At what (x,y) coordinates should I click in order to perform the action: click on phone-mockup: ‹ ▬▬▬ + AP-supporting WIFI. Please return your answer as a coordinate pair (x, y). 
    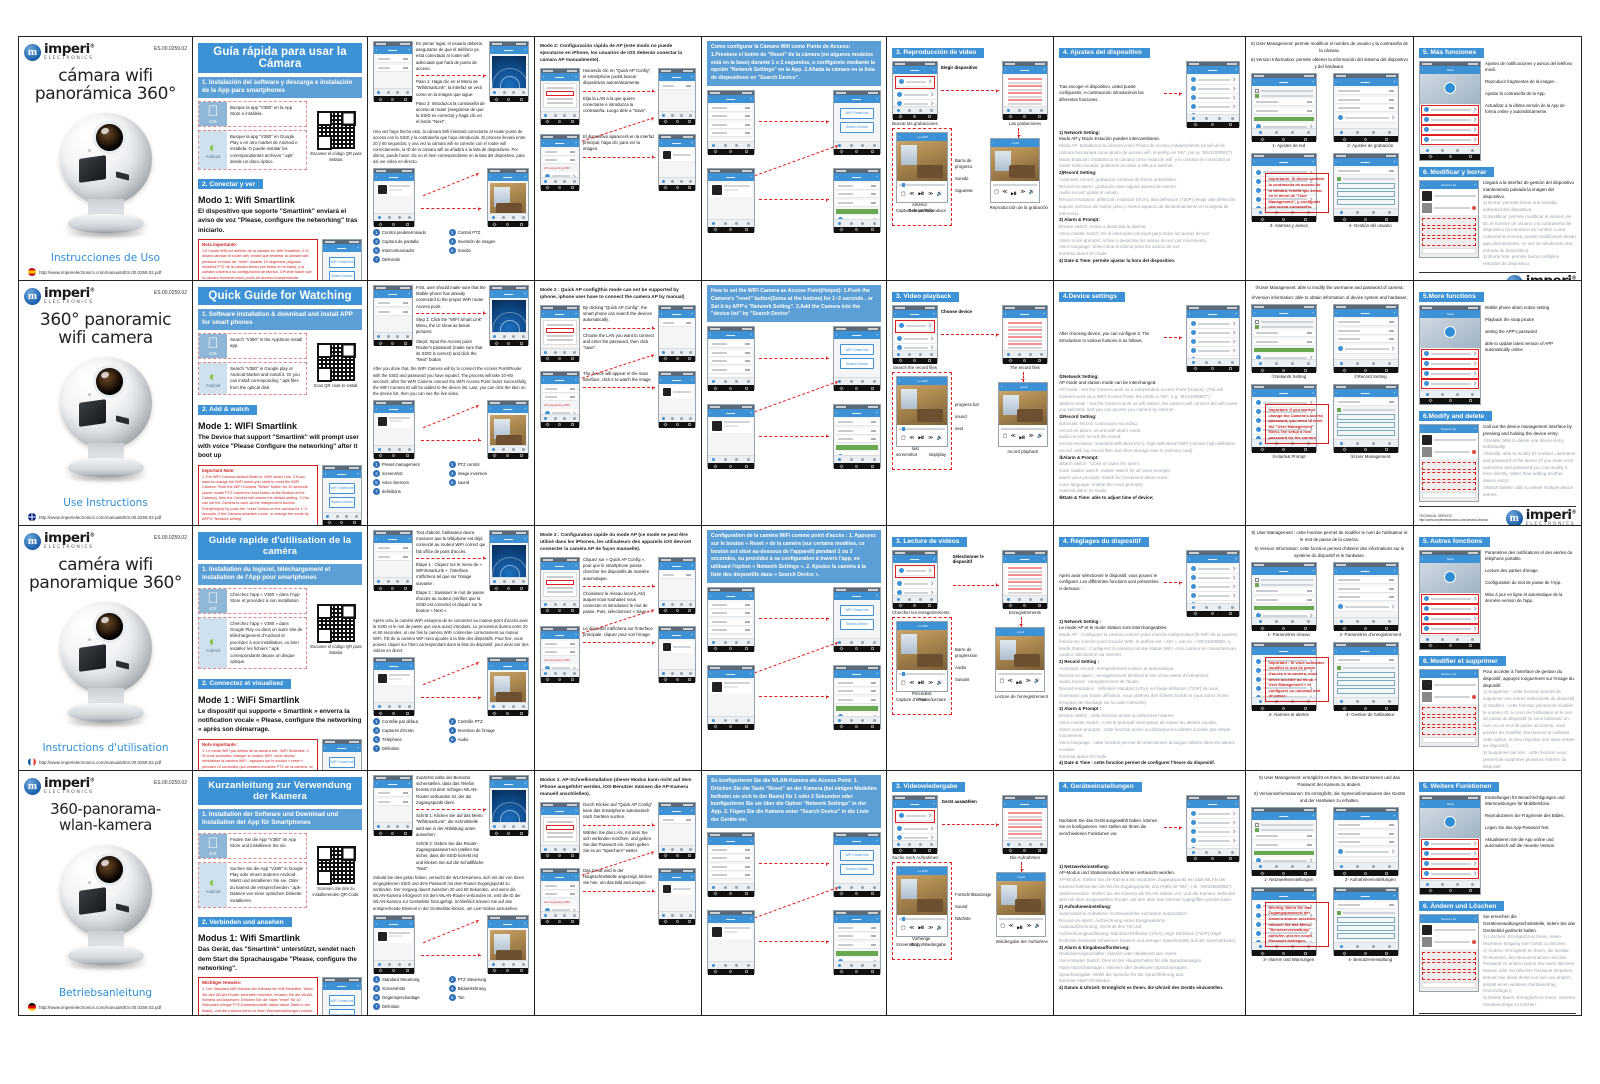
    Looking at the image, I should click on (560, 654).